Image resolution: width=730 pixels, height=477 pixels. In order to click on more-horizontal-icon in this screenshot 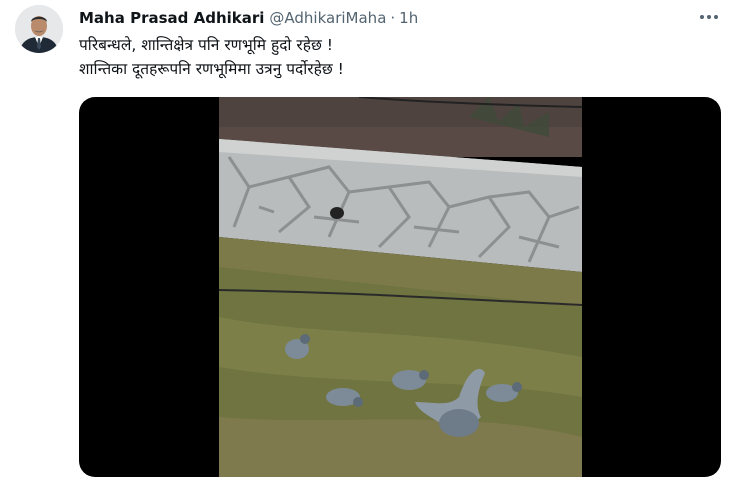, I will do `click(709, 17)`.